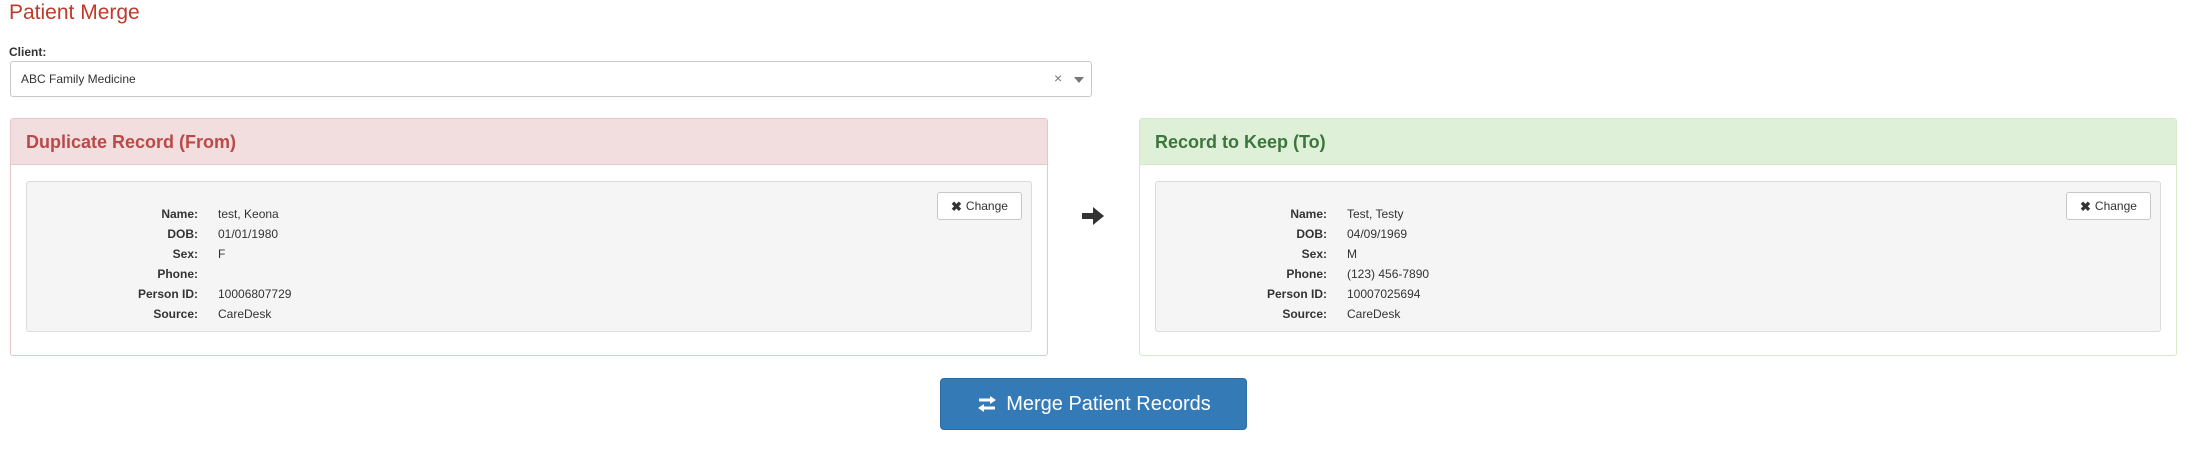  I want to click on from-name-value: test, Keona, so click(248, 214).